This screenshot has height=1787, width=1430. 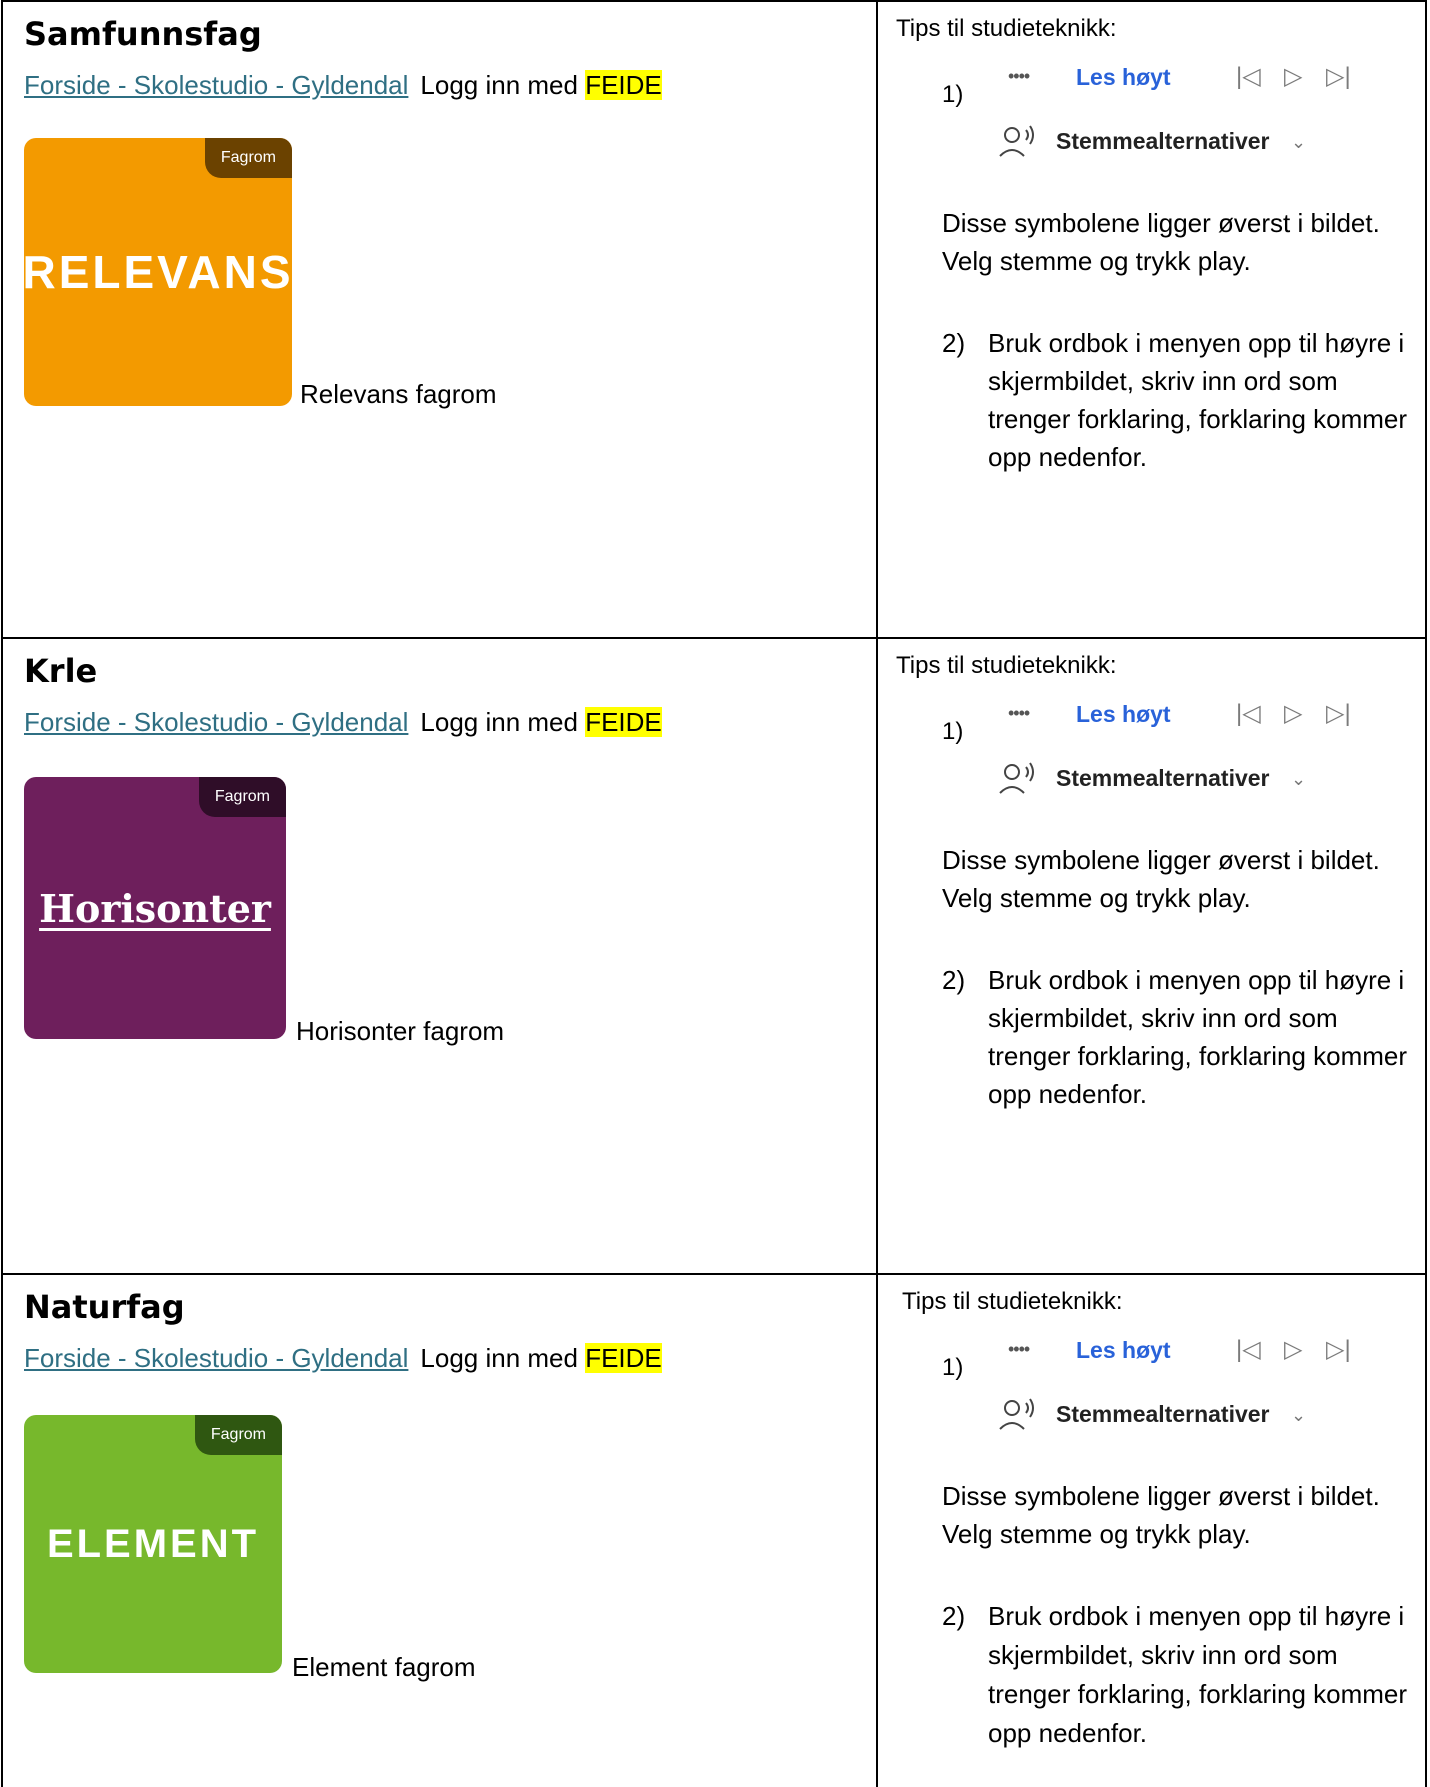 What do you see at coordinates (398, 394) in the screenshot?
I see `logo-caption: Relevans fagrom` at bounding box center [398, 394].